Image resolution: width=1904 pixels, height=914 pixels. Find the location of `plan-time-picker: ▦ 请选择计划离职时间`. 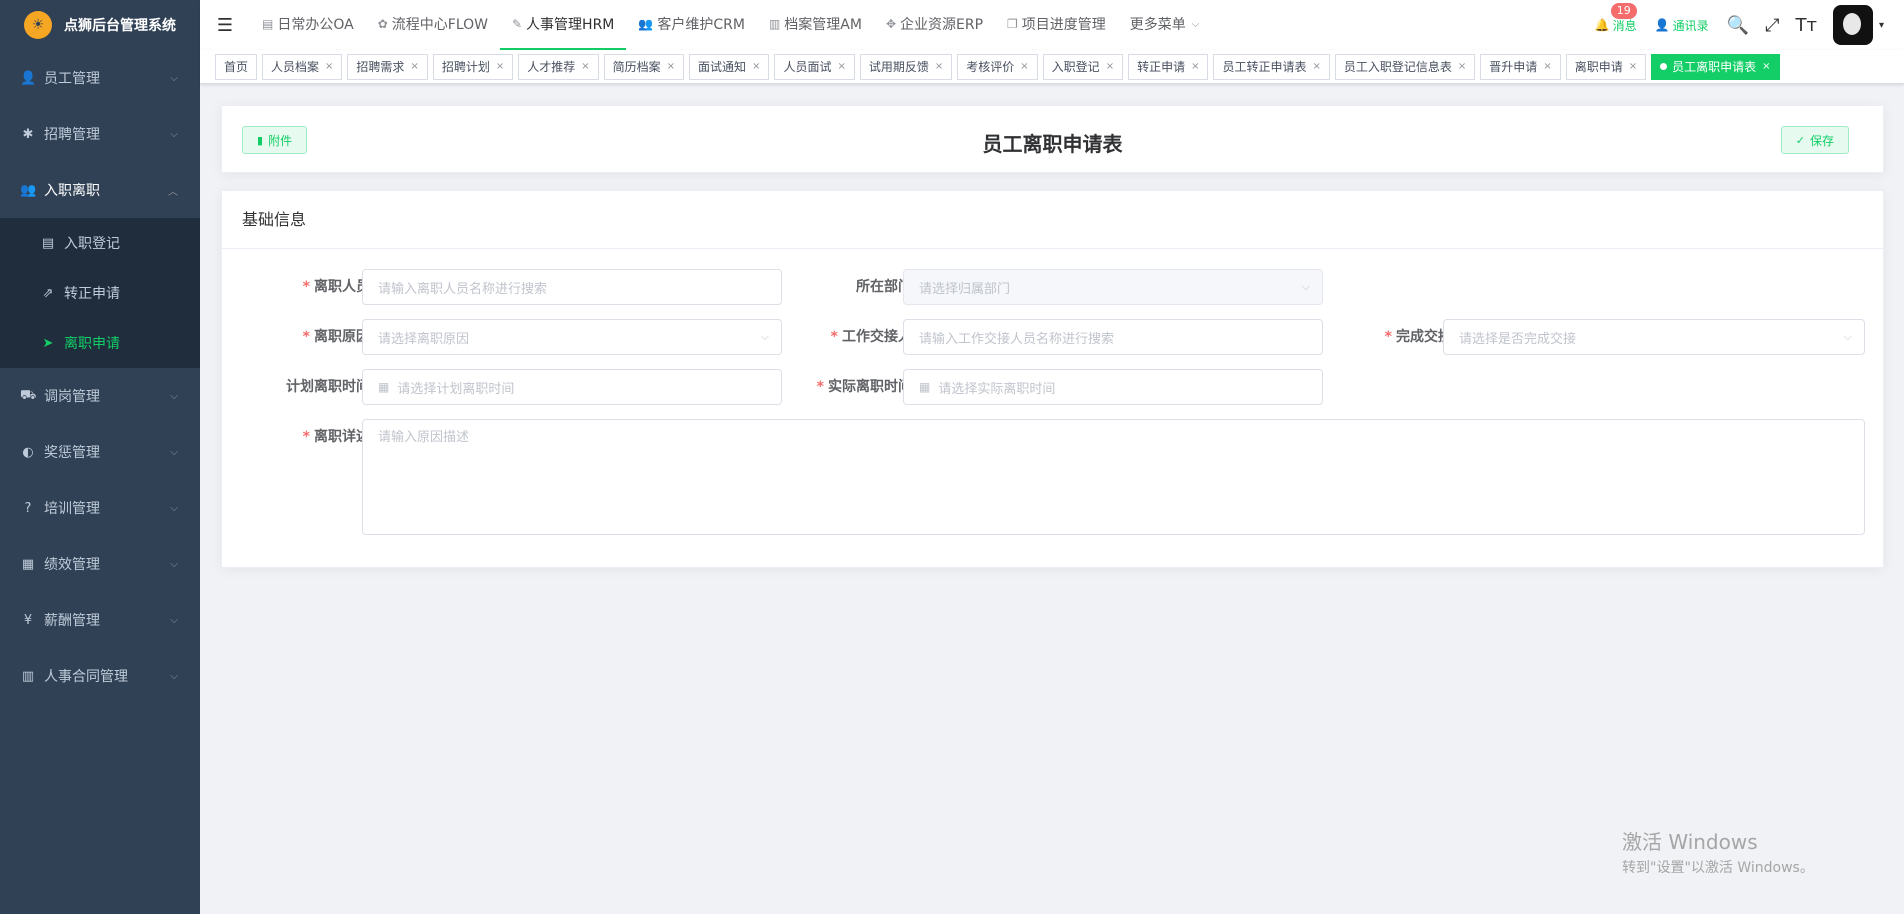

plan-time-picker: ▦ 请选择计划离职时间 is located at coordinates (572, 387).